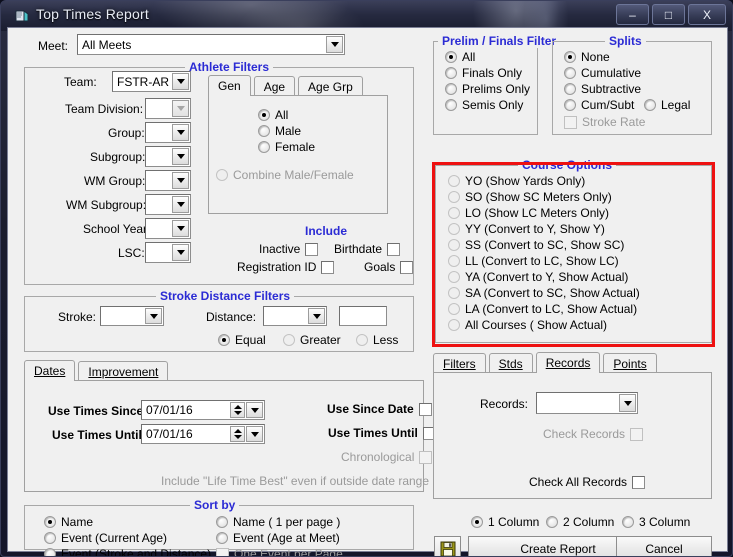  What do you see at coordinates (312, 340) in the screenshot?
I see `compare-radio-greater: Greater` at bounding box center [312, 340].